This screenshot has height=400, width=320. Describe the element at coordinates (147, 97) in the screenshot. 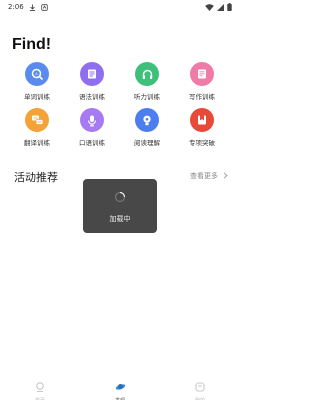

I see `grid-label: 听力训练` at that location.